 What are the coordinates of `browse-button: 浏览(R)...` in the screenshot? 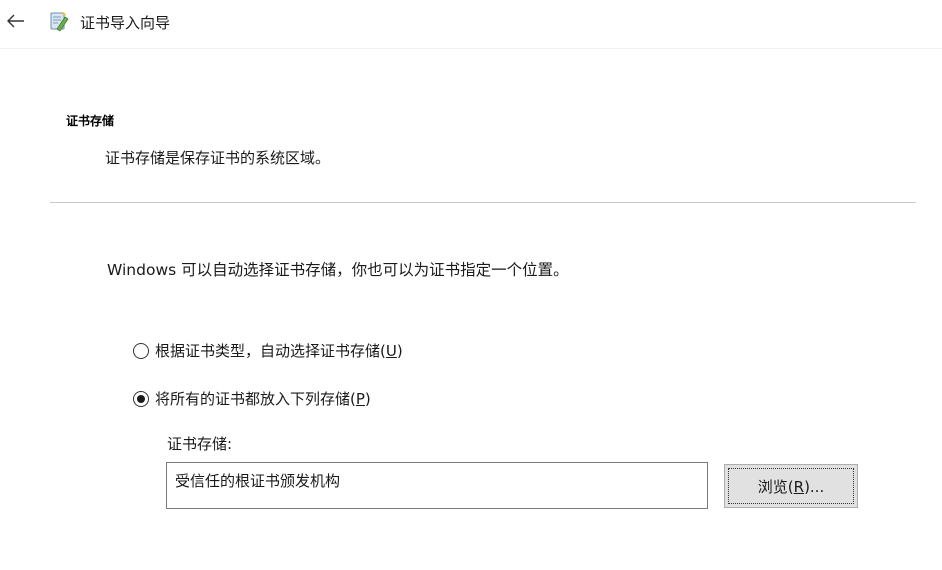 It's located at (791, 486).